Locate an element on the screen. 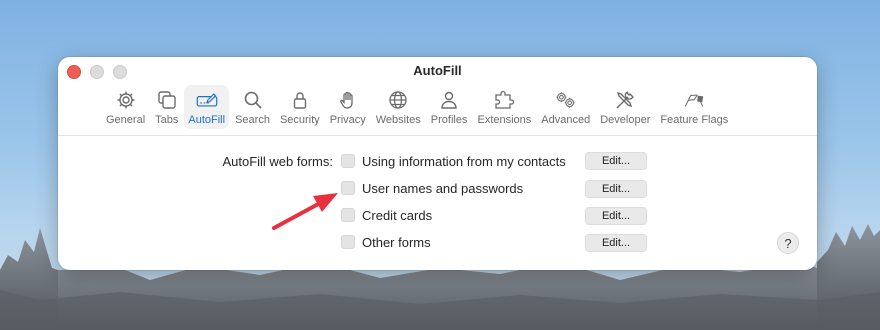  tab-advanced: Advanced is located at coordinates (565, 107).